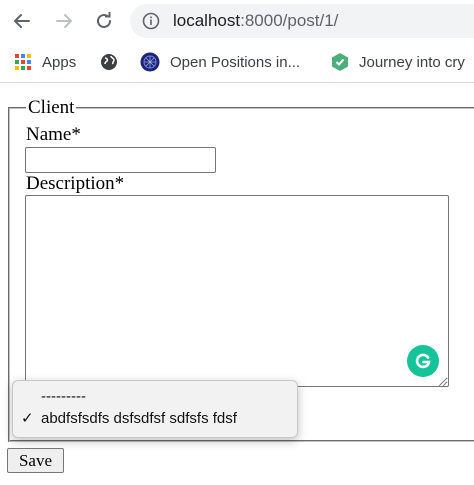  I want to click on checkmark-icon: ✓, so click(27, 418).